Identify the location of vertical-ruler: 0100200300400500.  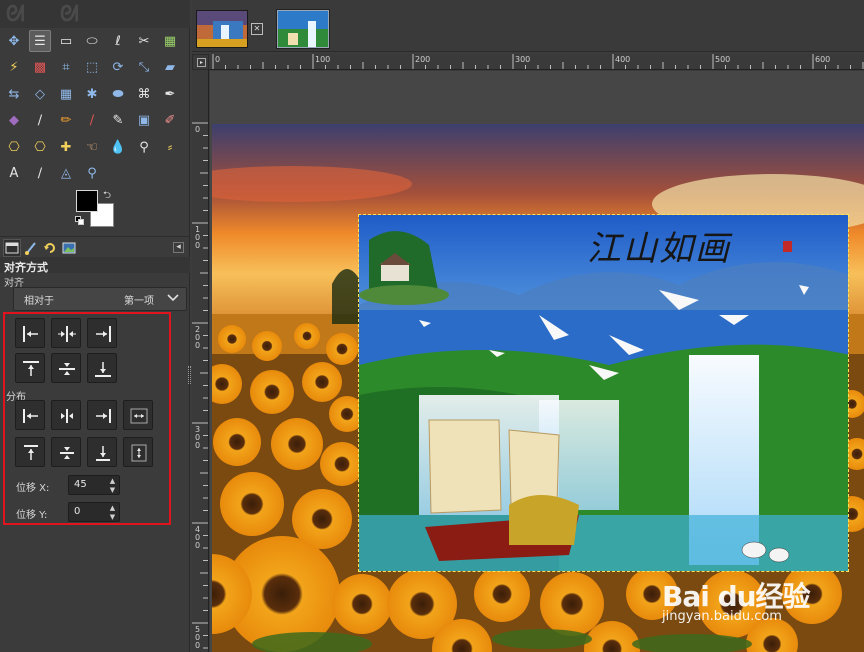
(200, 361).